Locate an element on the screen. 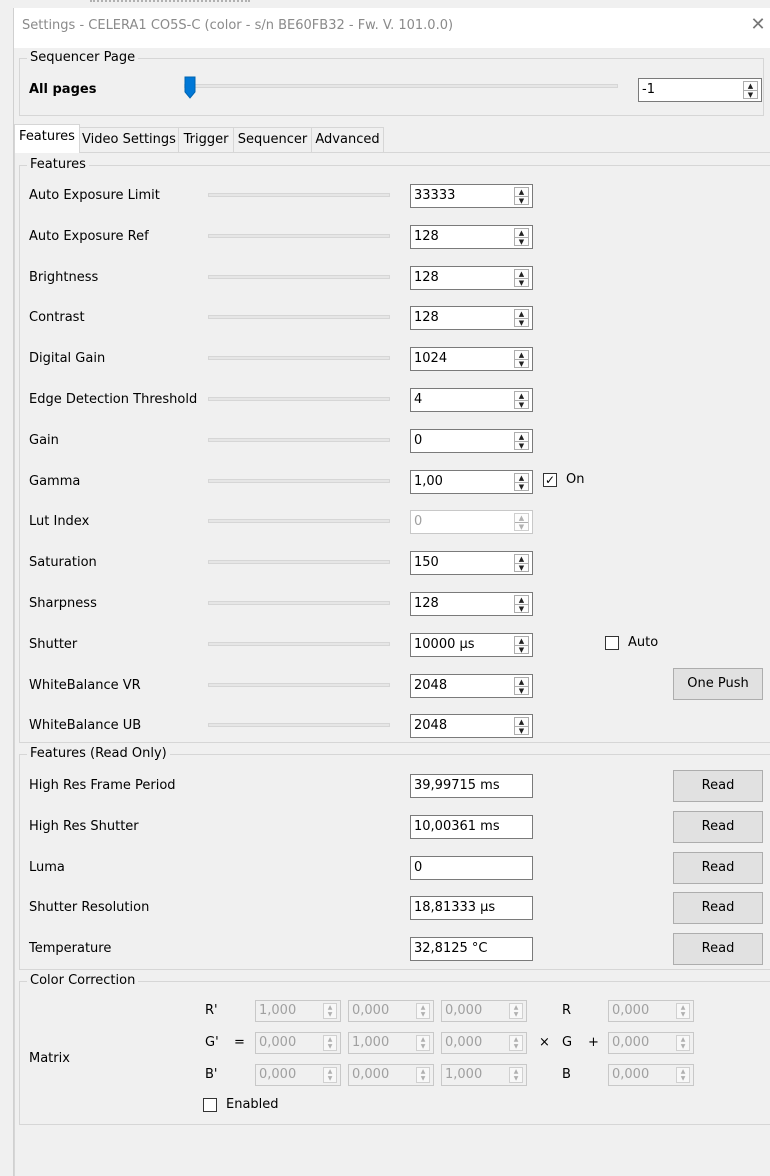 This screenshot has width=770, height=1176. edge-detection-threshold-slider-track is located at coordinates (299, 399).